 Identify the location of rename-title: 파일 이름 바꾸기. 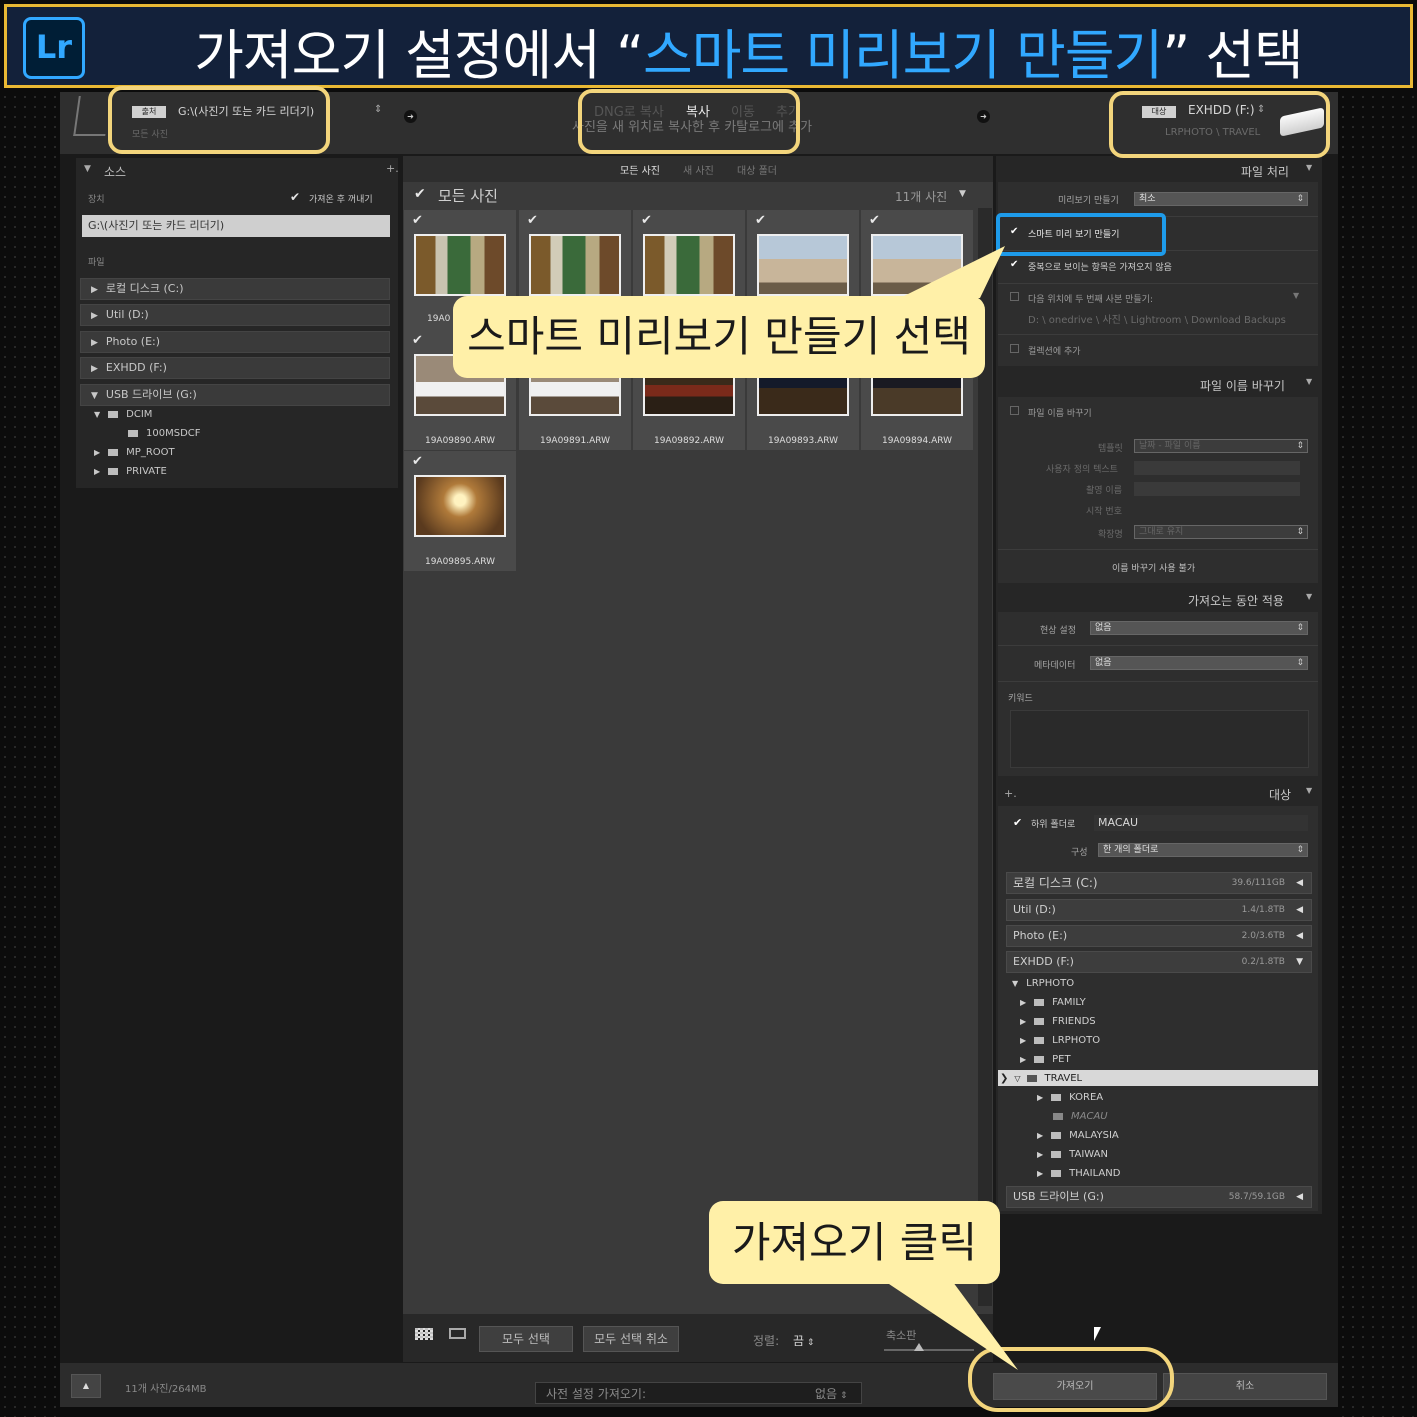
(1242, 386).